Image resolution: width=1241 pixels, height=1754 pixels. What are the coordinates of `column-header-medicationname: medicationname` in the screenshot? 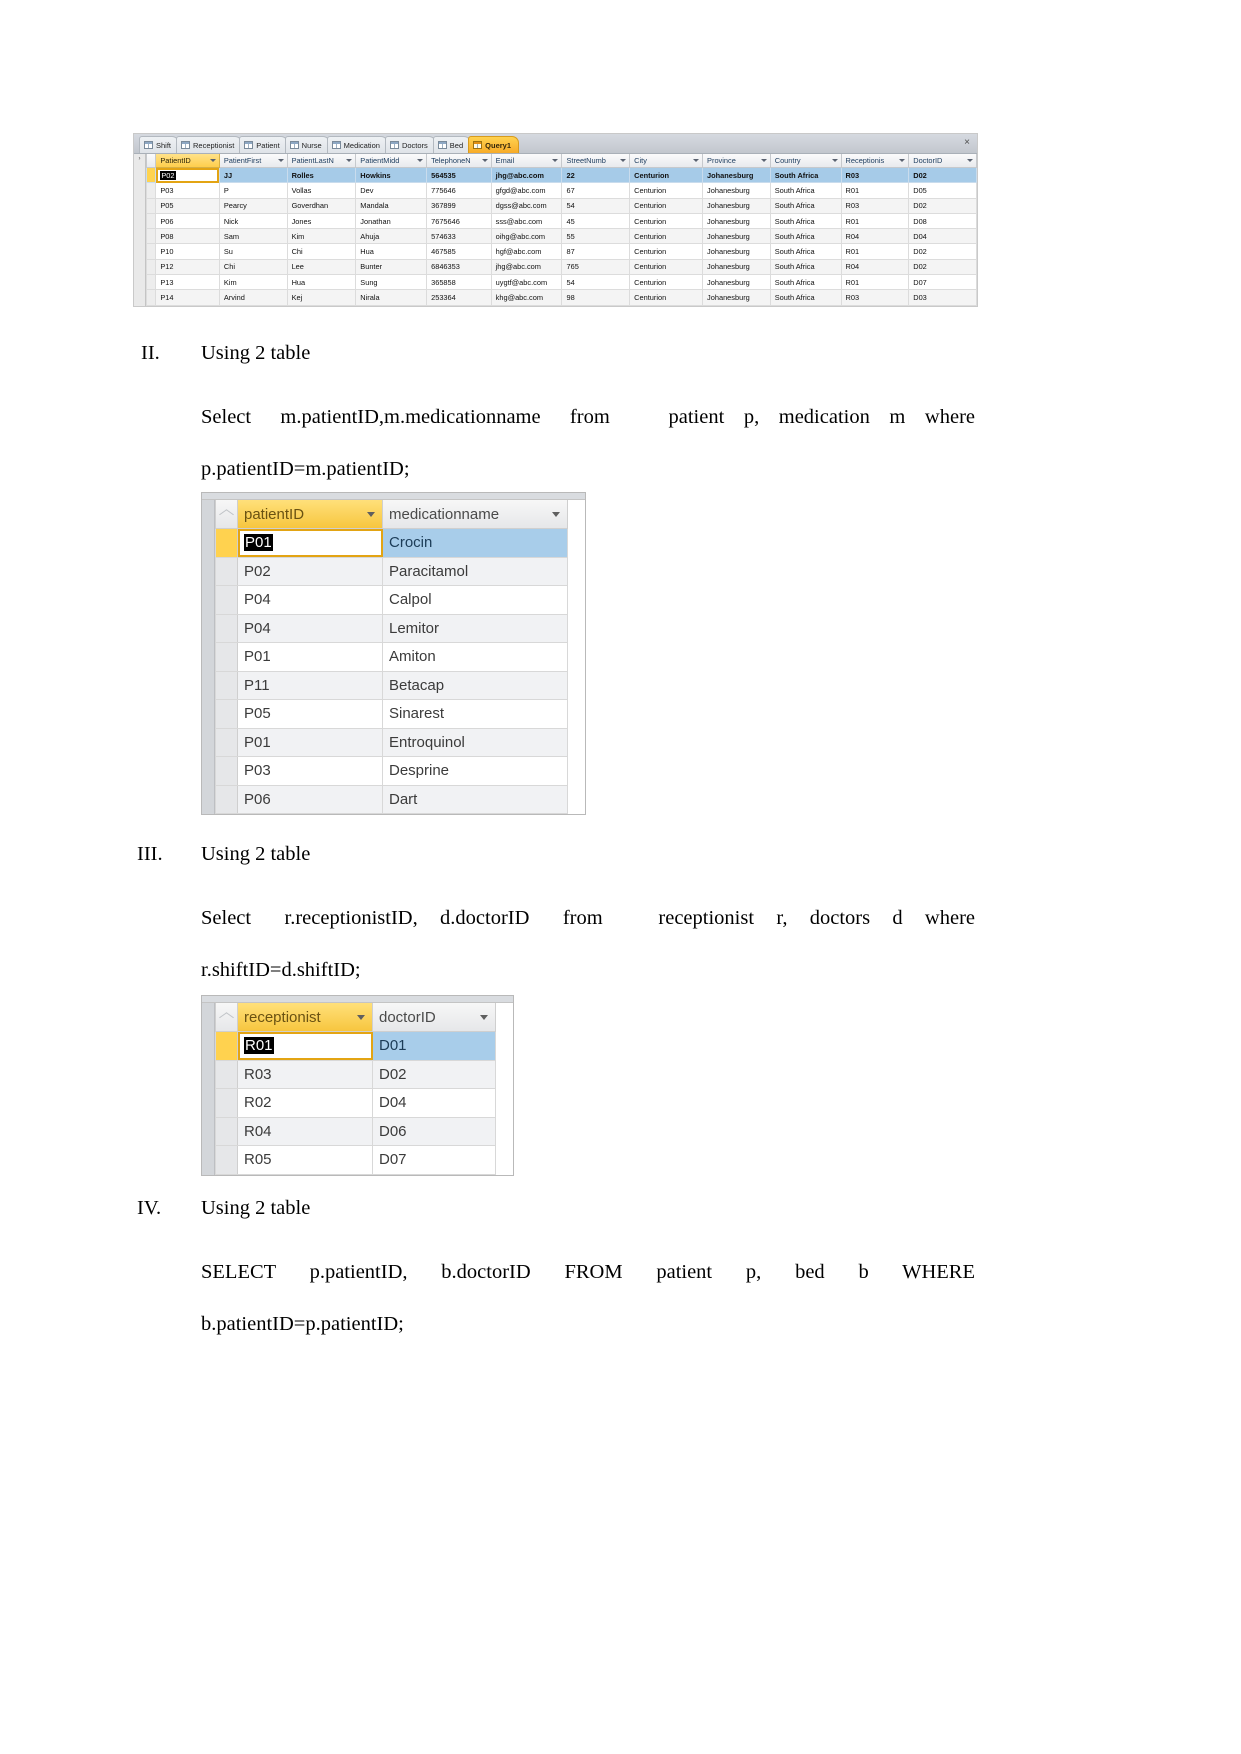 It's located at (475, 514).